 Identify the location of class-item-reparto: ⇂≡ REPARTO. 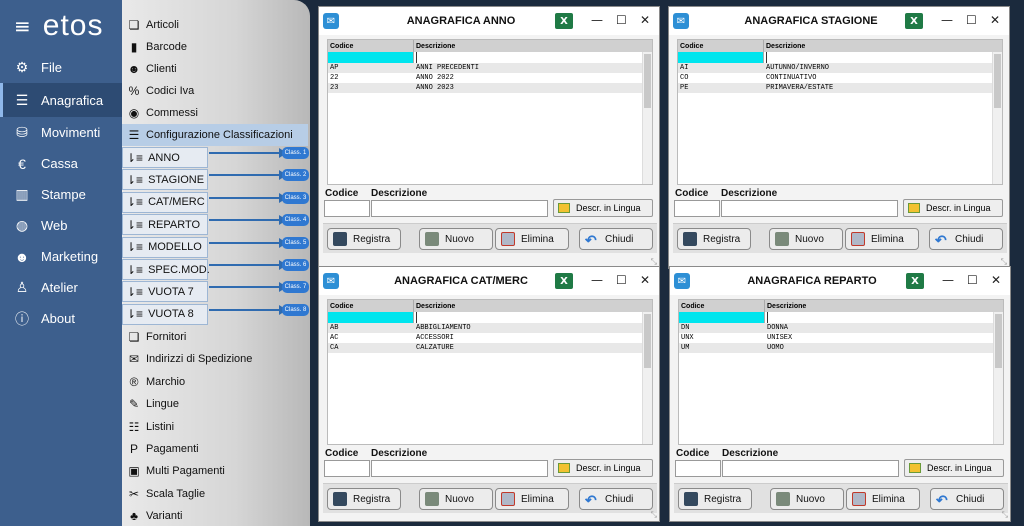
(165, 225).